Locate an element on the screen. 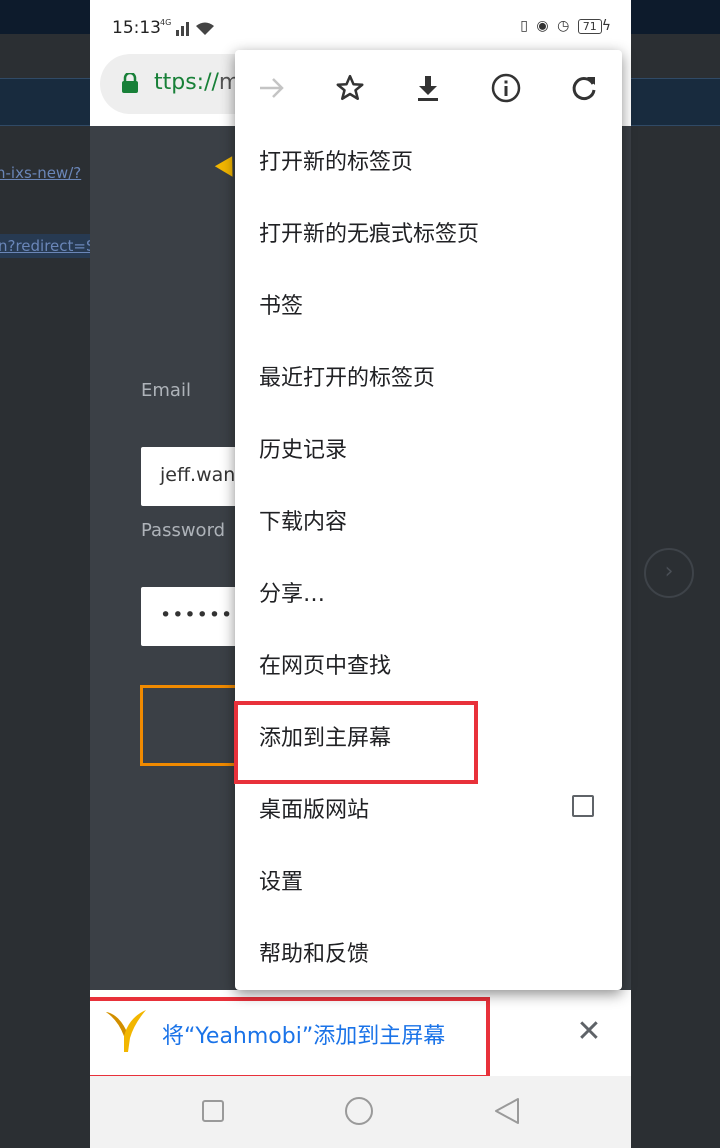  network-label: 4G is located at coordinates (166, 22).